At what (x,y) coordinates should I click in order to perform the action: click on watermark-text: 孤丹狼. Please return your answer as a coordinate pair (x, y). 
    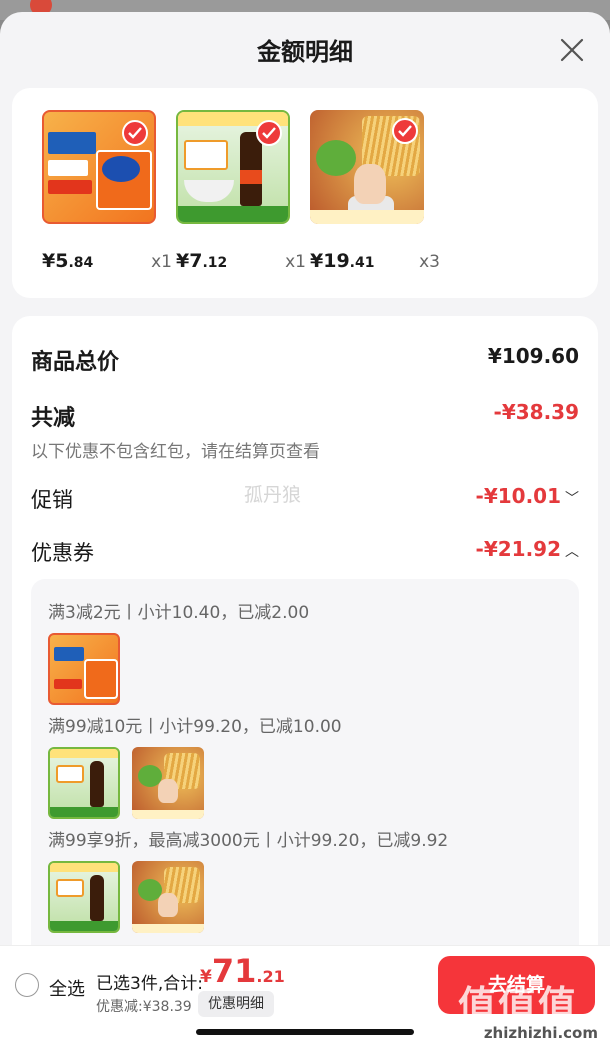
    Looking at the image, I should click on (273, 495).